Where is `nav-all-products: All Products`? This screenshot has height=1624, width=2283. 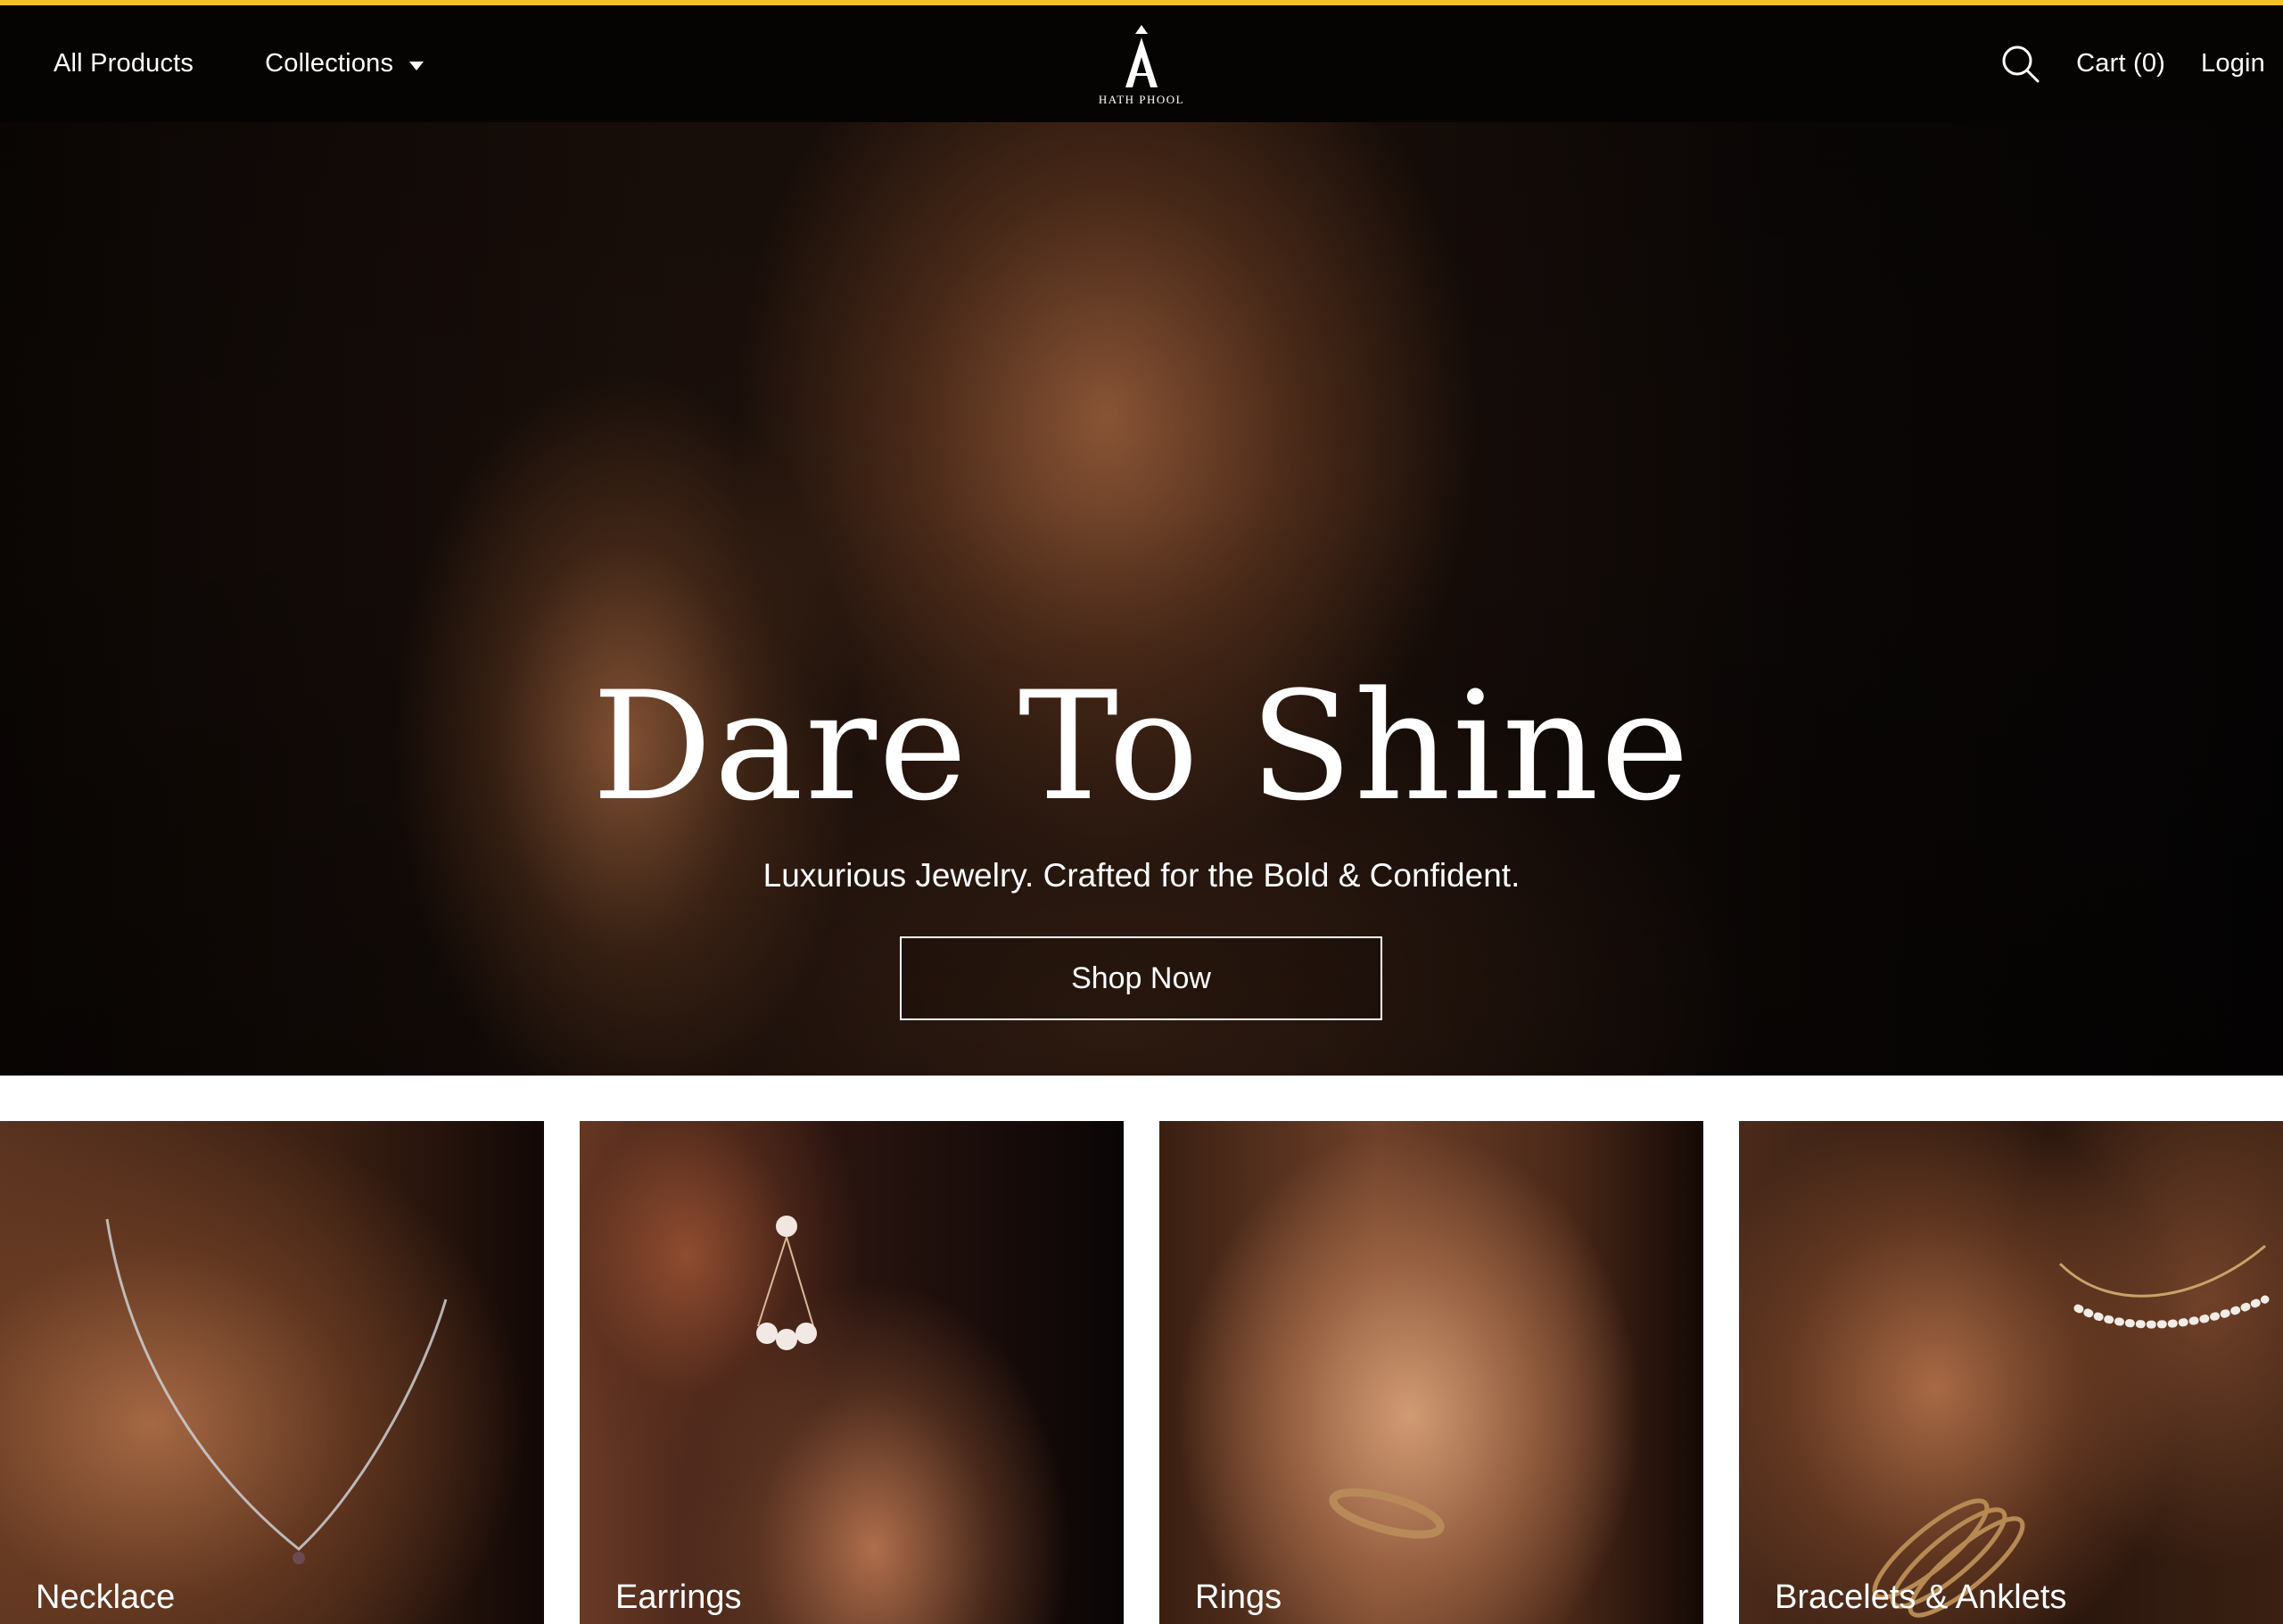
nav-all-products: All Products is located at coordinates (124, 63).